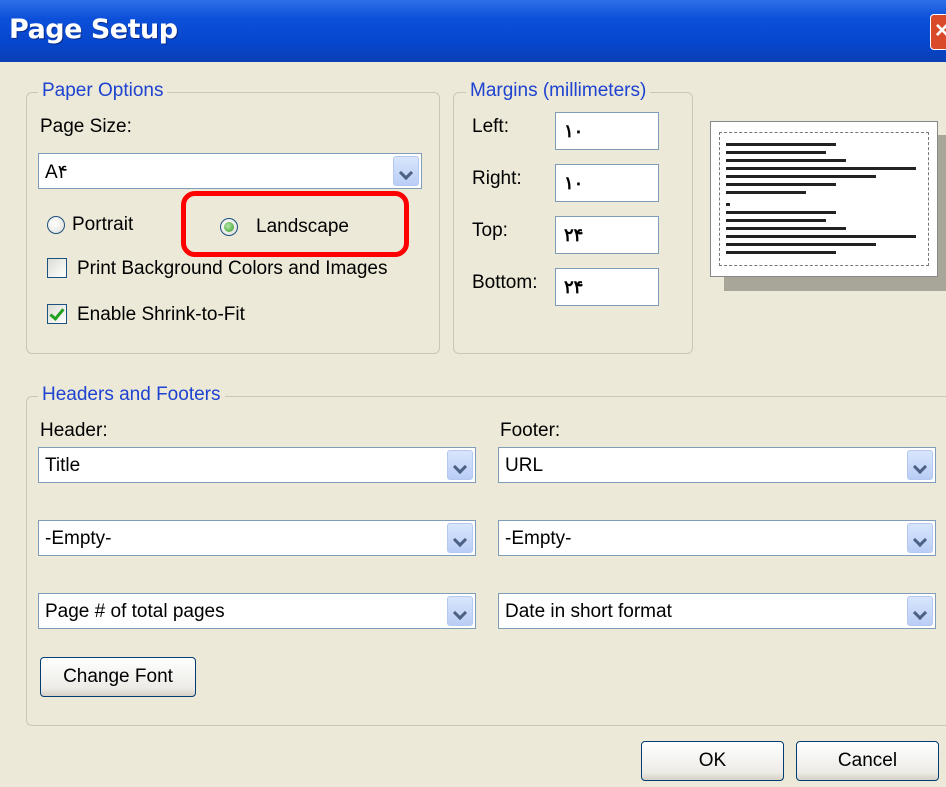 The image size is (946, 787). I want to click on shrink-to-fit-label: Enable Shrink-to-Fit, so click(161, 314).